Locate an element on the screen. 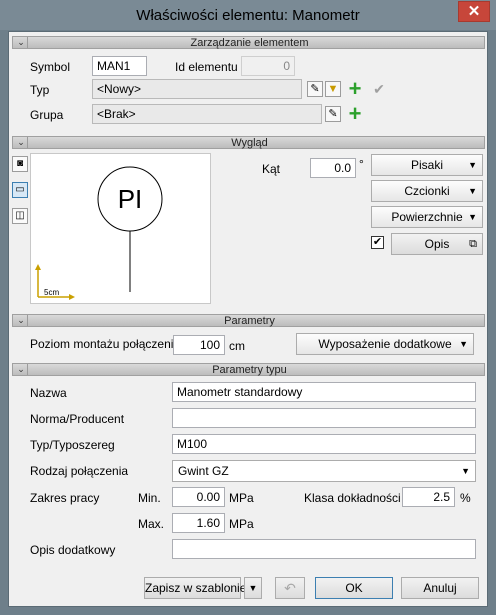 This screenshot has height=615, width=496. ok-label: OK is located at coordinates (354, 588).